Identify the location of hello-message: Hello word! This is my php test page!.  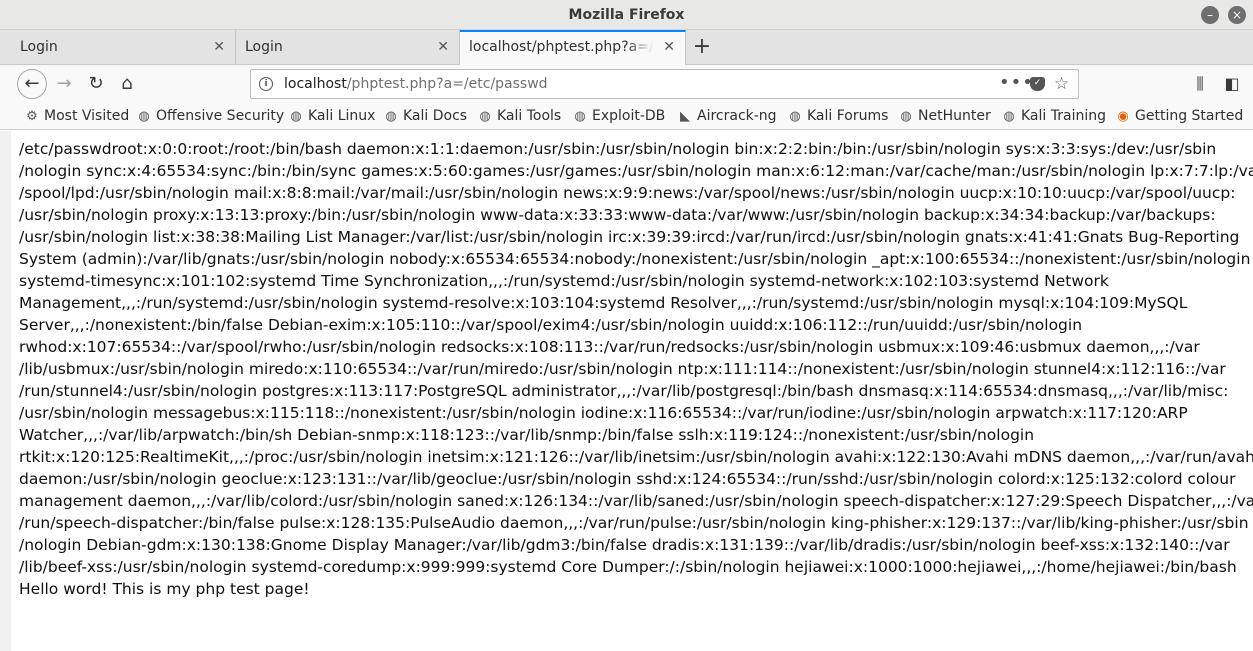
(164, 589).